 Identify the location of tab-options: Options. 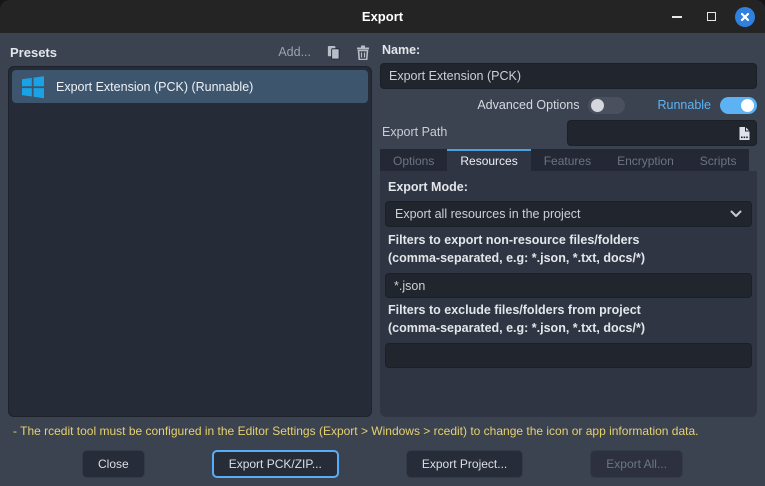
(414, 160).